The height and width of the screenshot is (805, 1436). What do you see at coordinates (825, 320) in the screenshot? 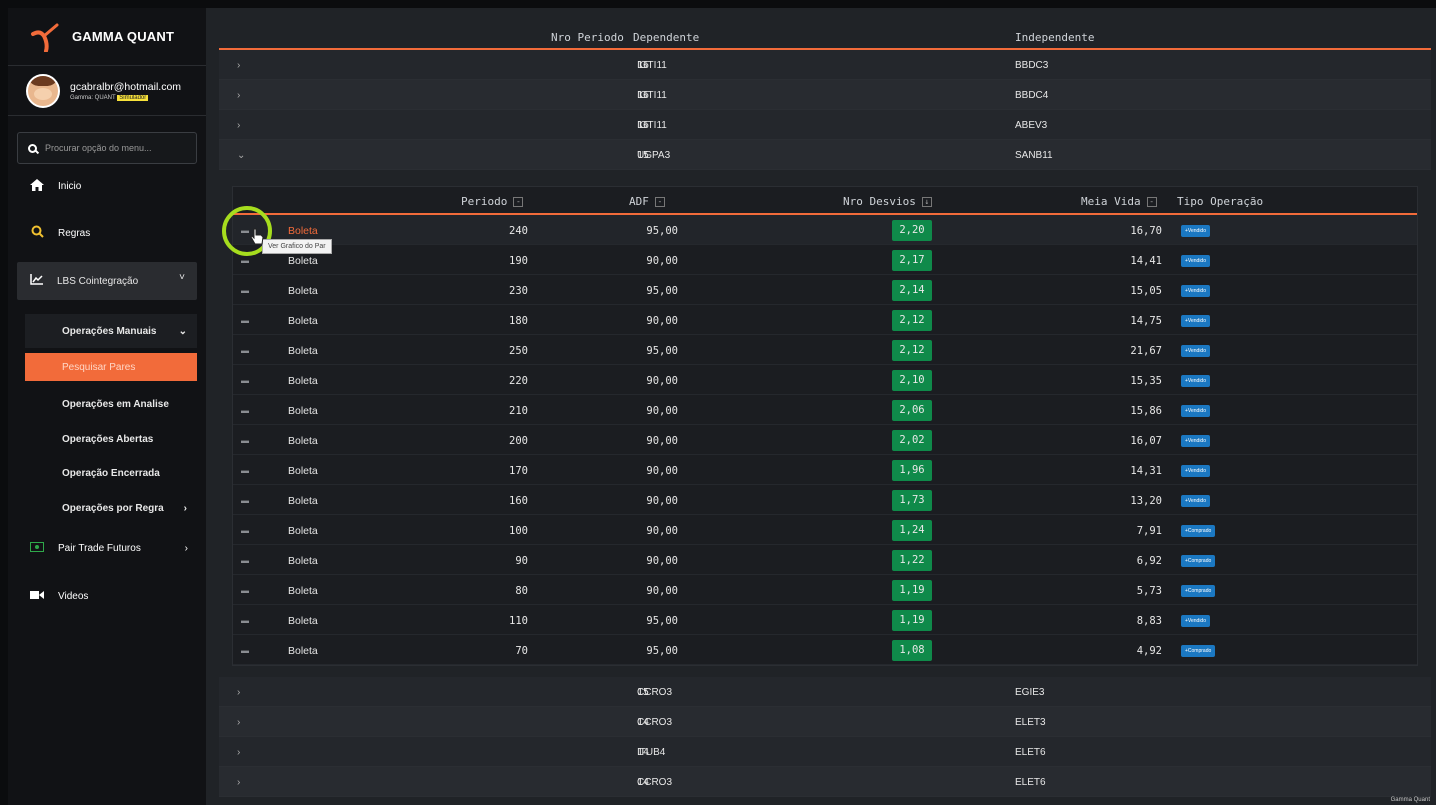
I see `detail-row: ▬ Boleta 180 90,00 2,12 14,75 +Vendido` at bounding box center [825, 320].